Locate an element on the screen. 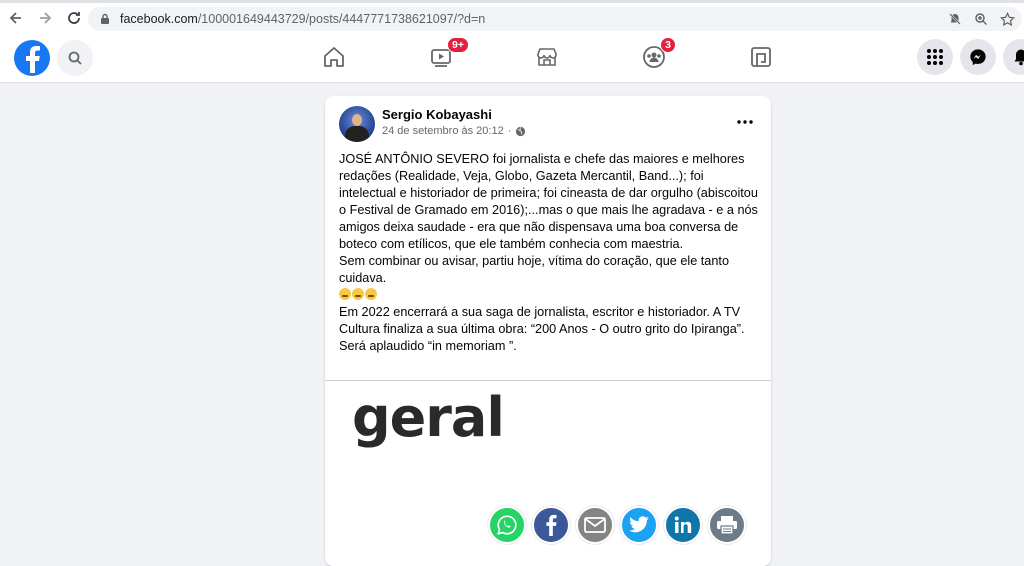 Image resolution: width=1024 pixels, height=566 pixels. twitter-share-button is located at coordinates (639, 525).